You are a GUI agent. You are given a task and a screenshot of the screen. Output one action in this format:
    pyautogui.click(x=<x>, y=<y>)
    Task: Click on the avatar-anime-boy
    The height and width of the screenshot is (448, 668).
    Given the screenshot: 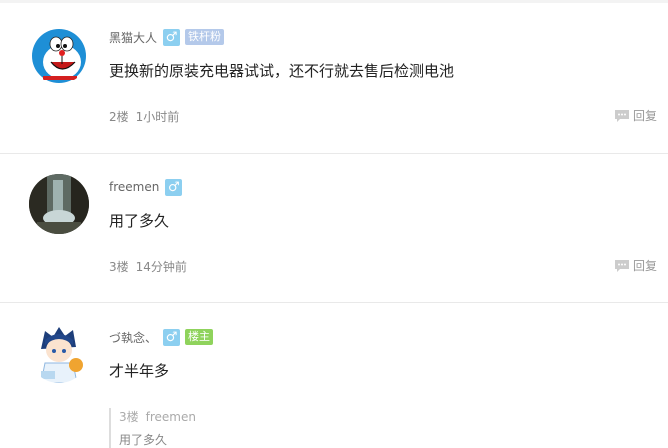 What is the action you would take?
    pyautogui.click(x=59, y=353)
    